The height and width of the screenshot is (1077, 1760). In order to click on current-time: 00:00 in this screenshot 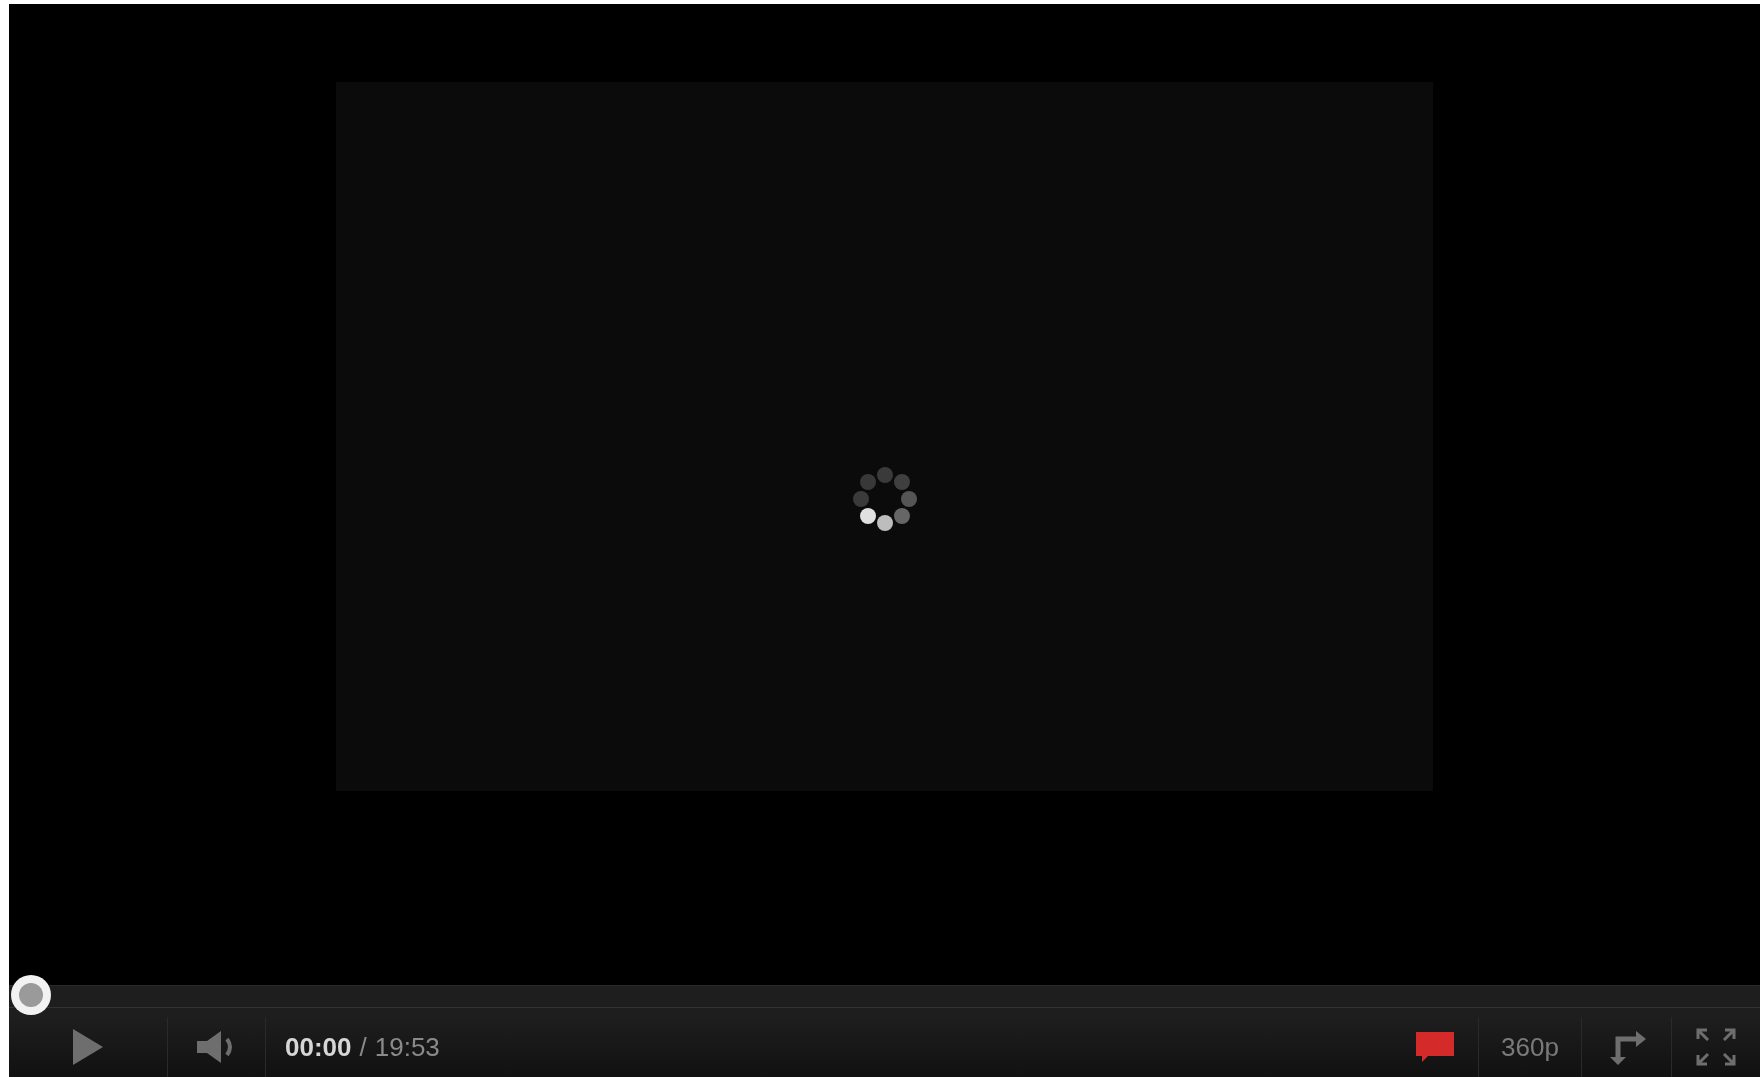, I will do `click(318, 1047)`.